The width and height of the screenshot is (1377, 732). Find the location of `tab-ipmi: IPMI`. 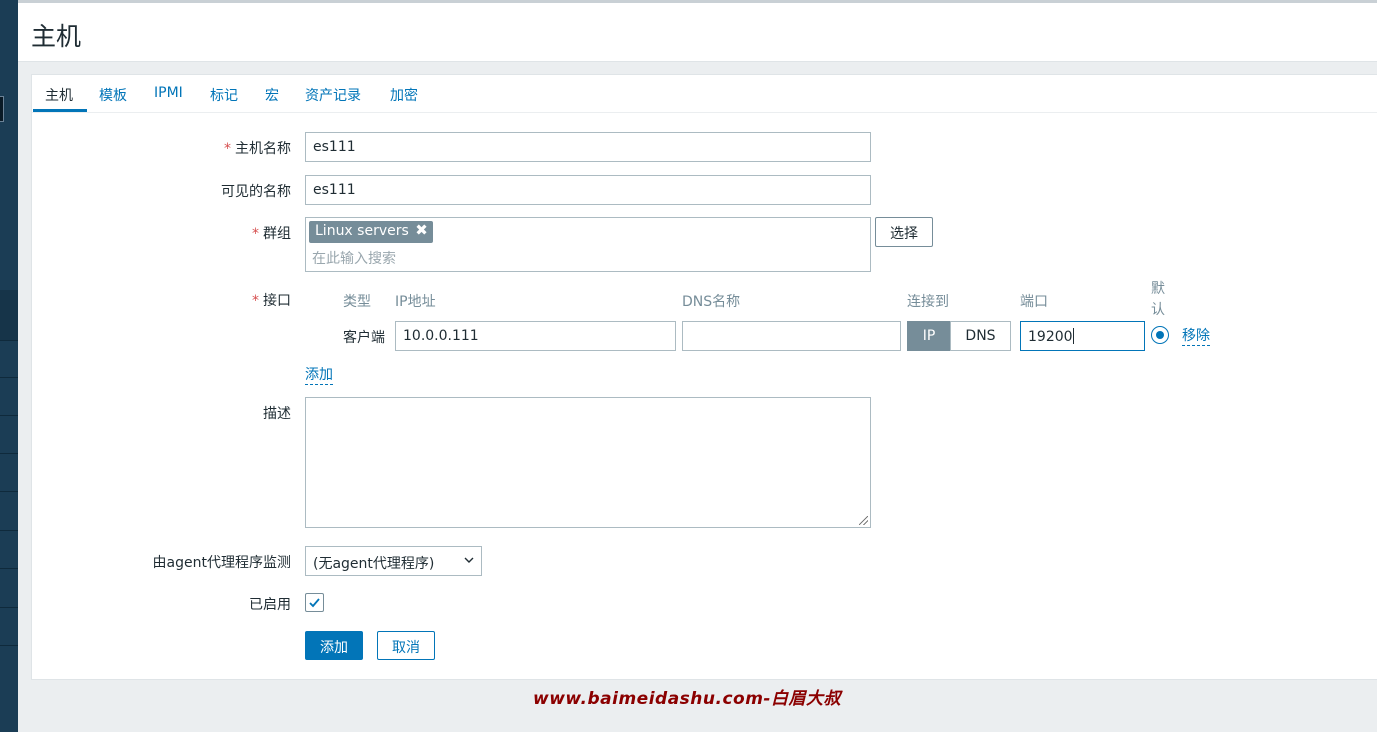

tab-ipmi: IPMI is located at coordinates (168, 93).